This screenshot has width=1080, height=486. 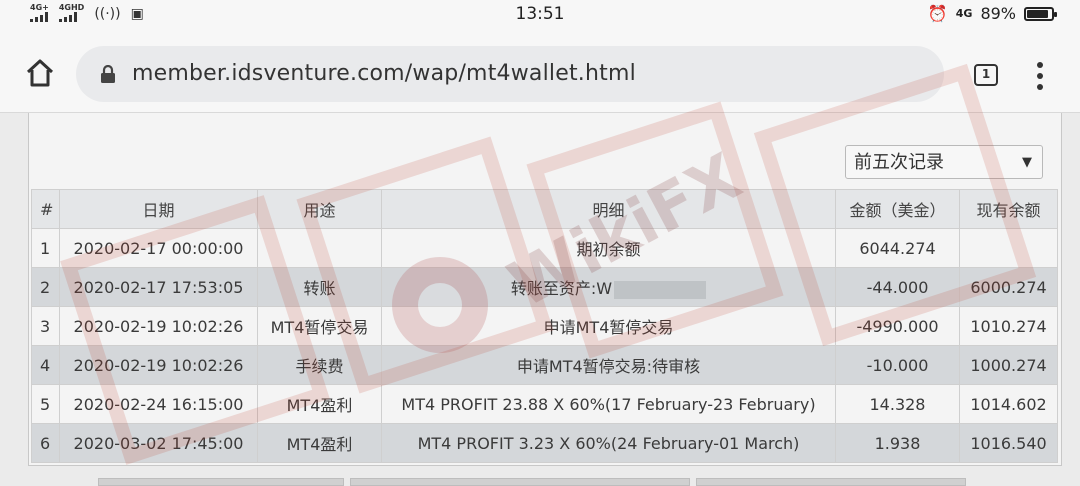 I want to click on cell-no: 6, so click(x=45, y=443).